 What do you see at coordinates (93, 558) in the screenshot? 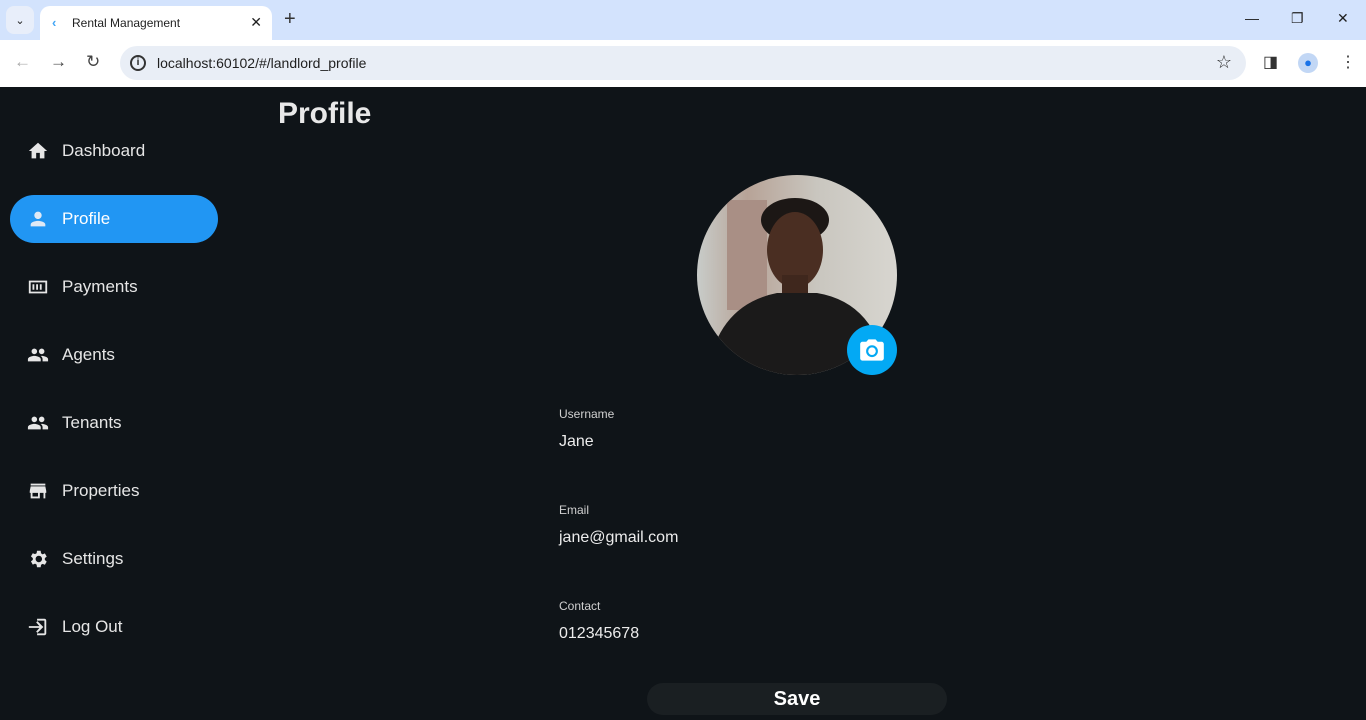
I see `sidebar-item-label: Settings` at bounding box center [93, 558].